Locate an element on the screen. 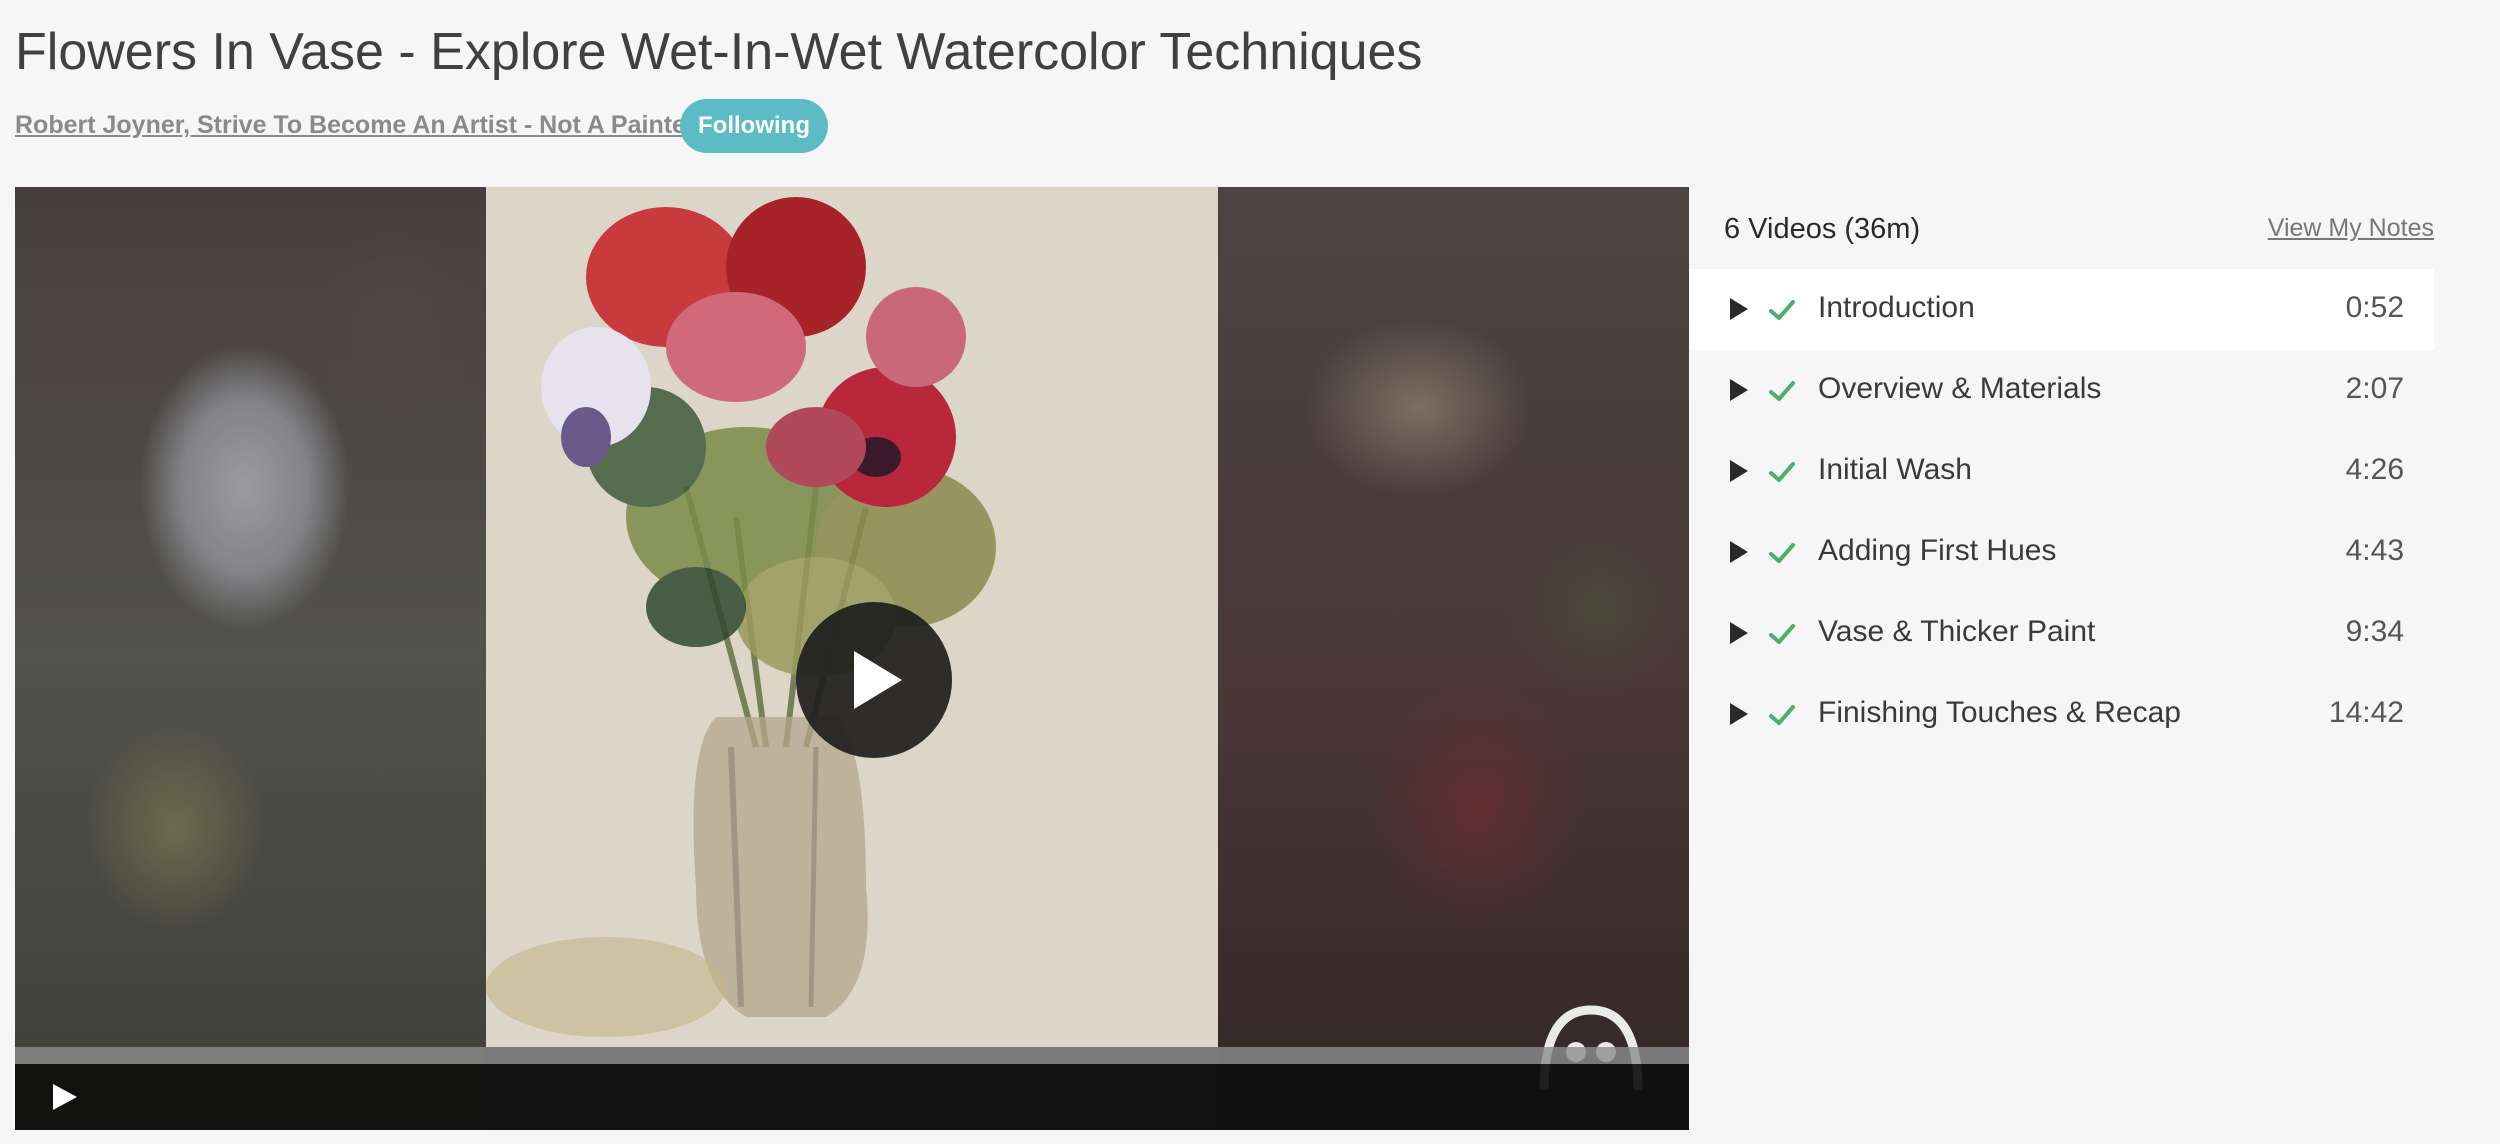 Image resolution: width=2500 pixels, height=1144 pixels. lesson-title: Introduction is located at coordinates (1896, 307).